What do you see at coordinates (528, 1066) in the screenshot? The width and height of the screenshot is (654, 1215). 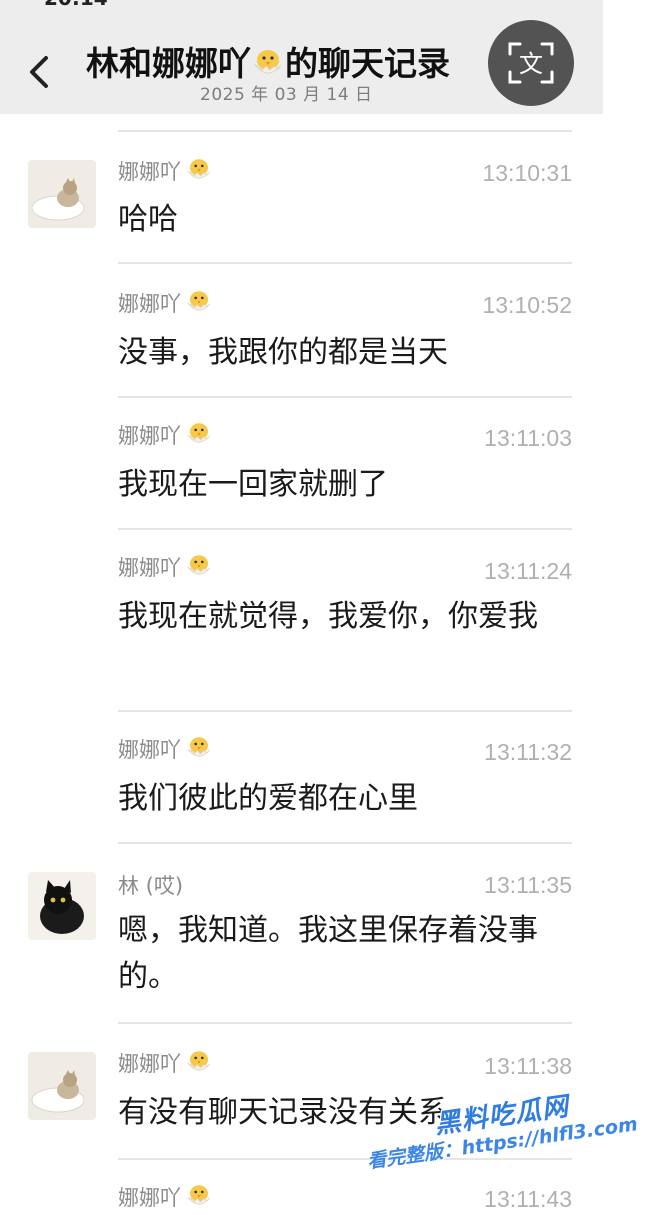 I see `message-time: 13:11:38` at bounding box center [528, 1066].